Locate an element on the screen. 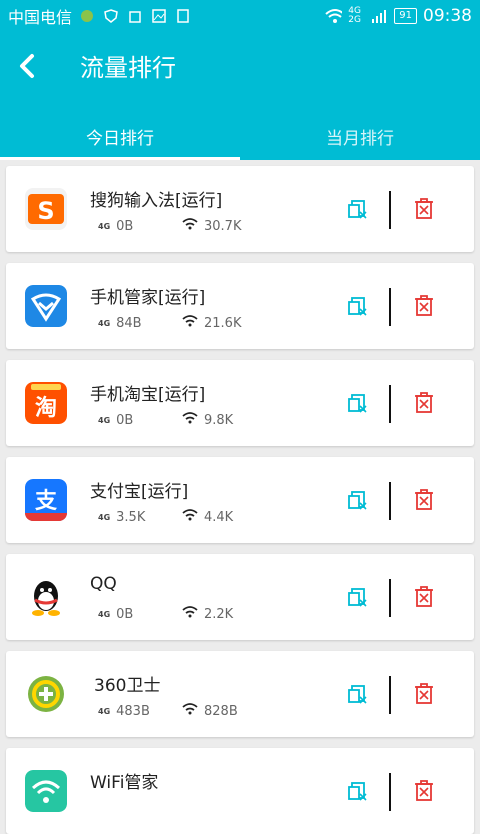 The image size is (480, 834). app-name: WiFi管家 is located at coordinates (124, 783).